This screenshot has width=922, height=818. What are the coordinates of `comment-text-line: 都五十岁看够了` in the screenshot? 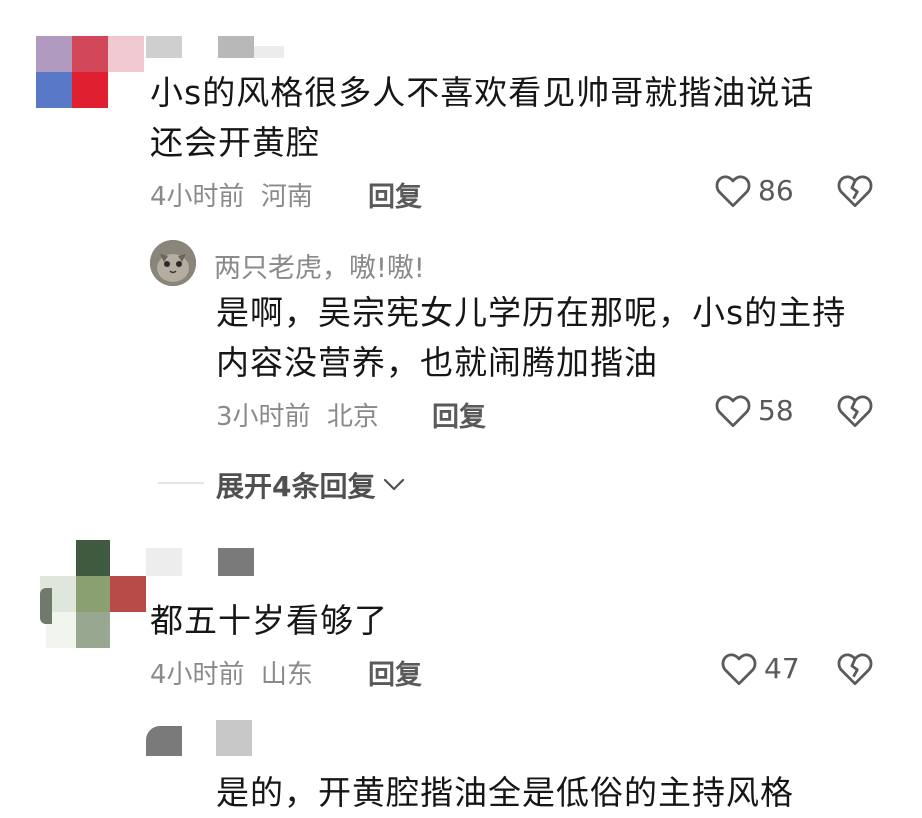 It's located at (269, 620).